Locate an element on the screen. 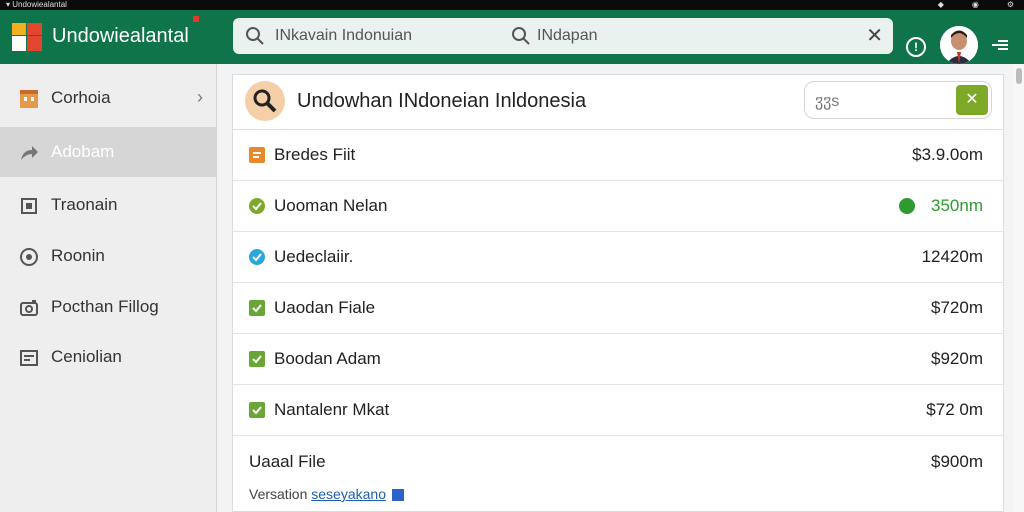  scrollbar is located at coordinates (1018, 288).